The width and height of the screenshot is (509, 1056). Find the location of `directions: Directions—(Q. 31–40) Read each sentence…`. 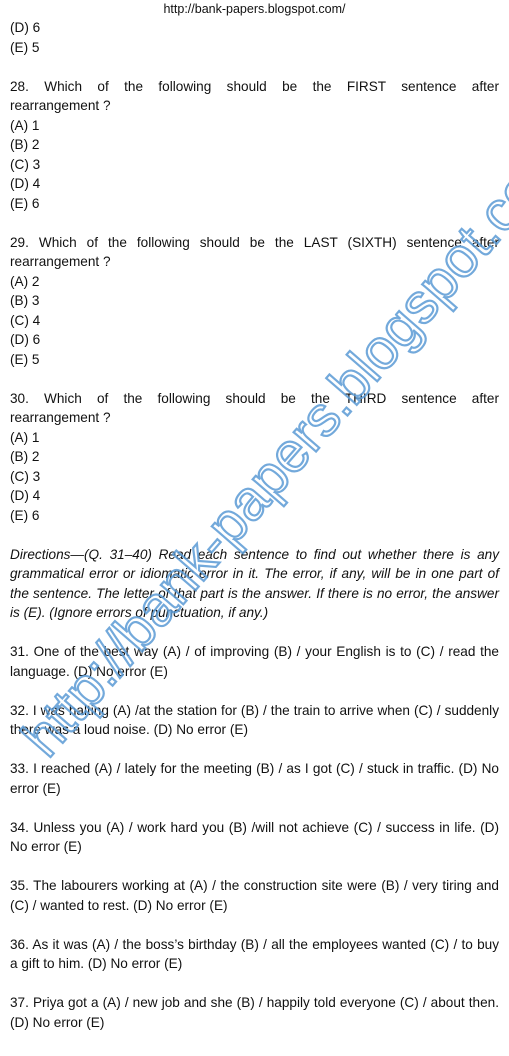

directions: Directions—(Q. 31–40) Read each sentence… is located at coordinates (254, 583).